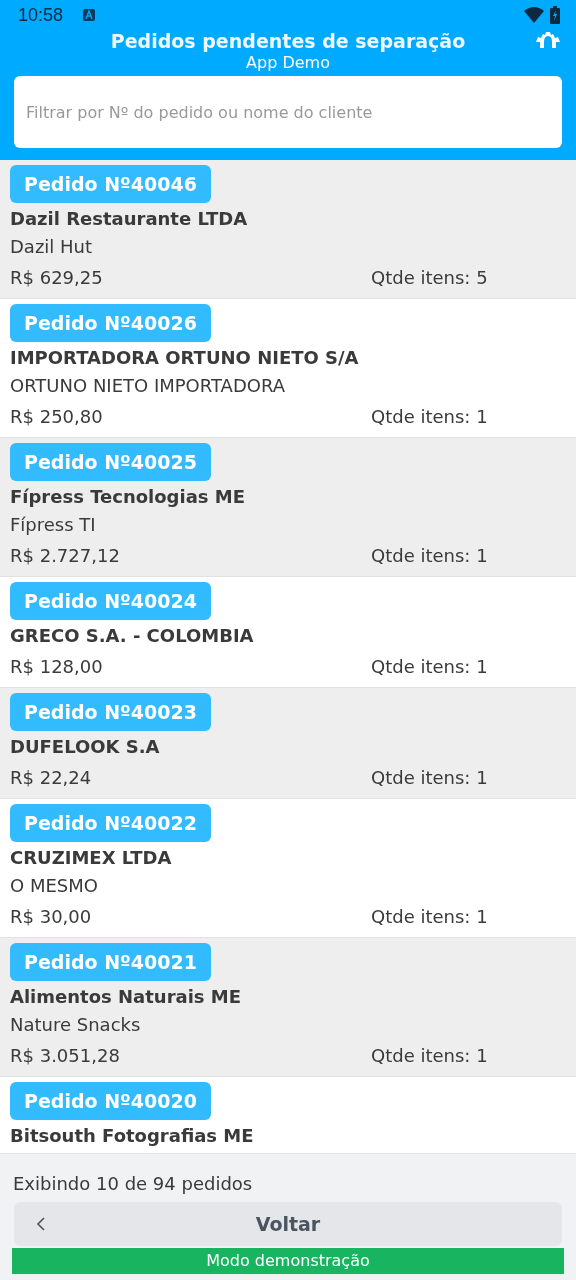  Describe the element at coordinates (133, 1184) in the screenshot. I see `order-count: Exibindo 10 de 94 pedidos` at that location.